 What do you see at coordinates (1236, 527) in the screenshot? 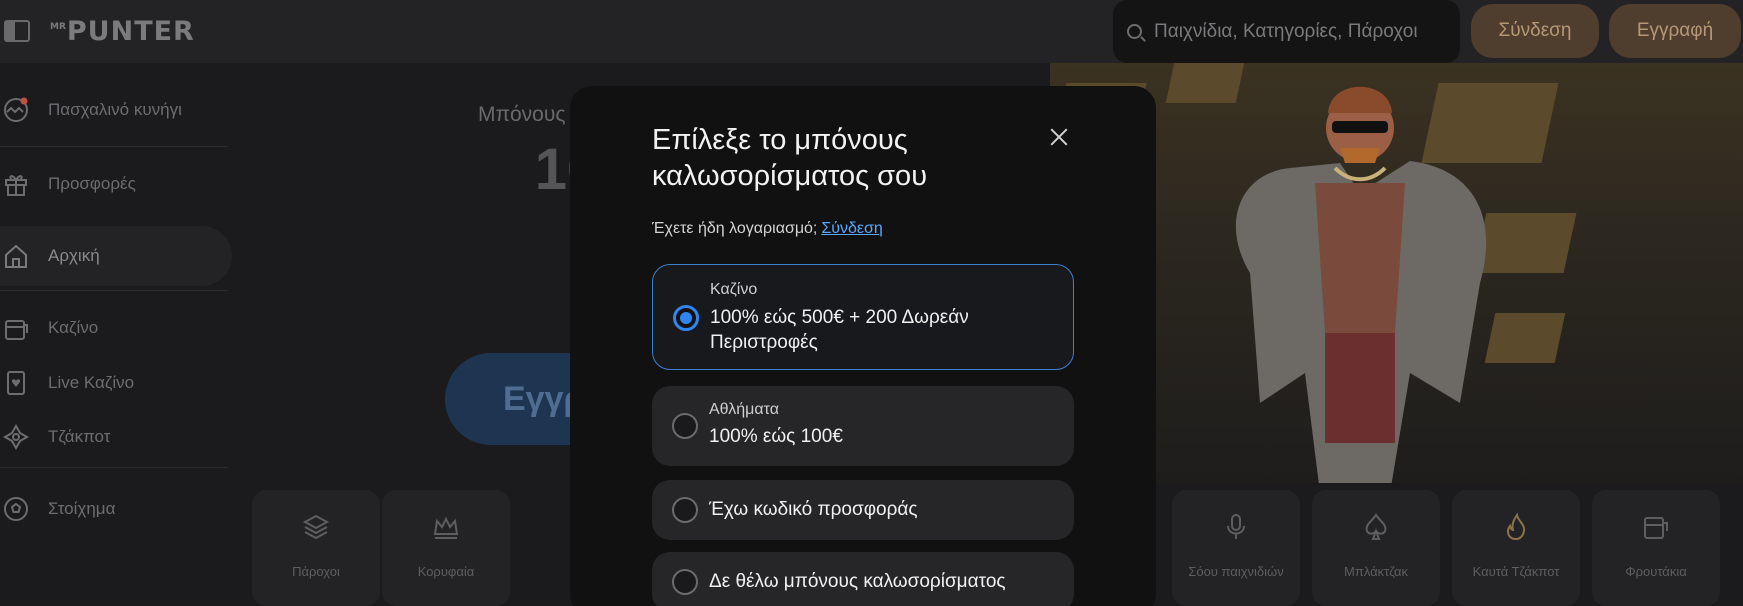
I see `microphone-icon` at bounding box center [1236, 527].